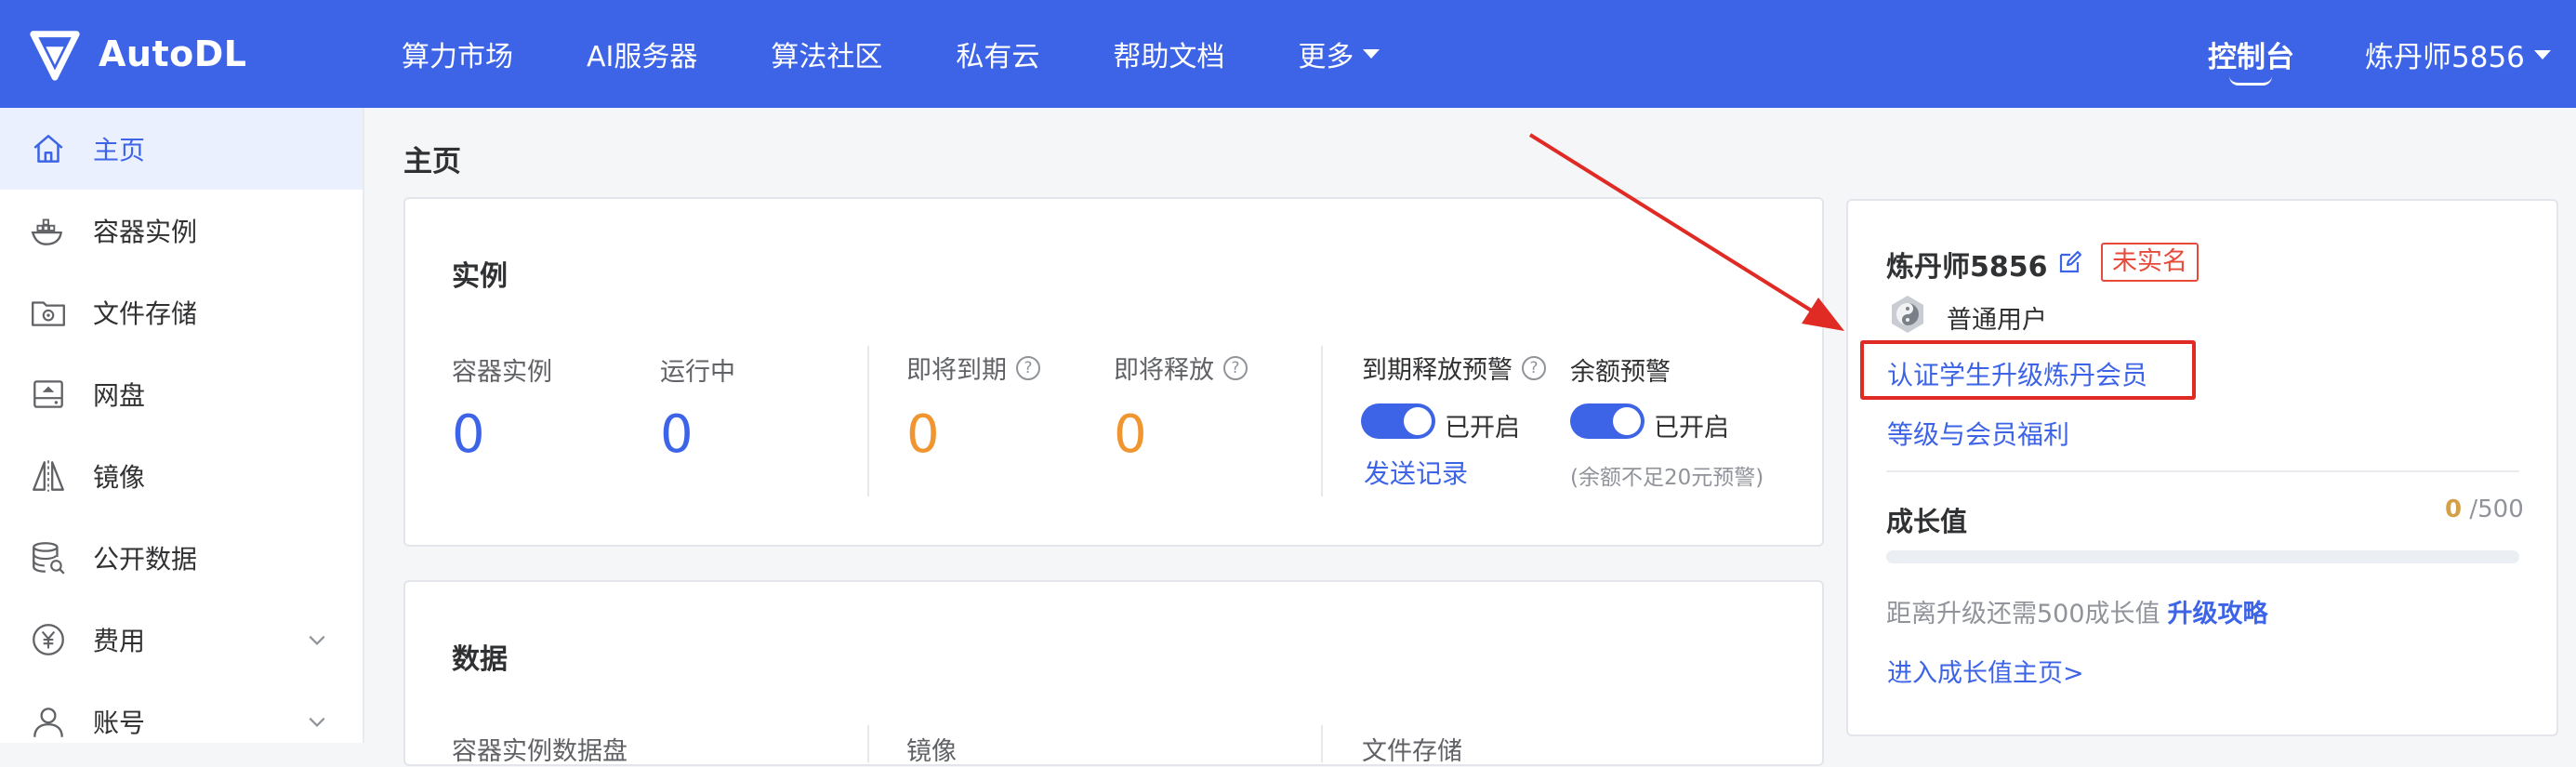 The height and width of the screenshot is (767, 2576). Describe the element at coordinates (48, 313) in the screenshot. I see `storage-icon` at that location.